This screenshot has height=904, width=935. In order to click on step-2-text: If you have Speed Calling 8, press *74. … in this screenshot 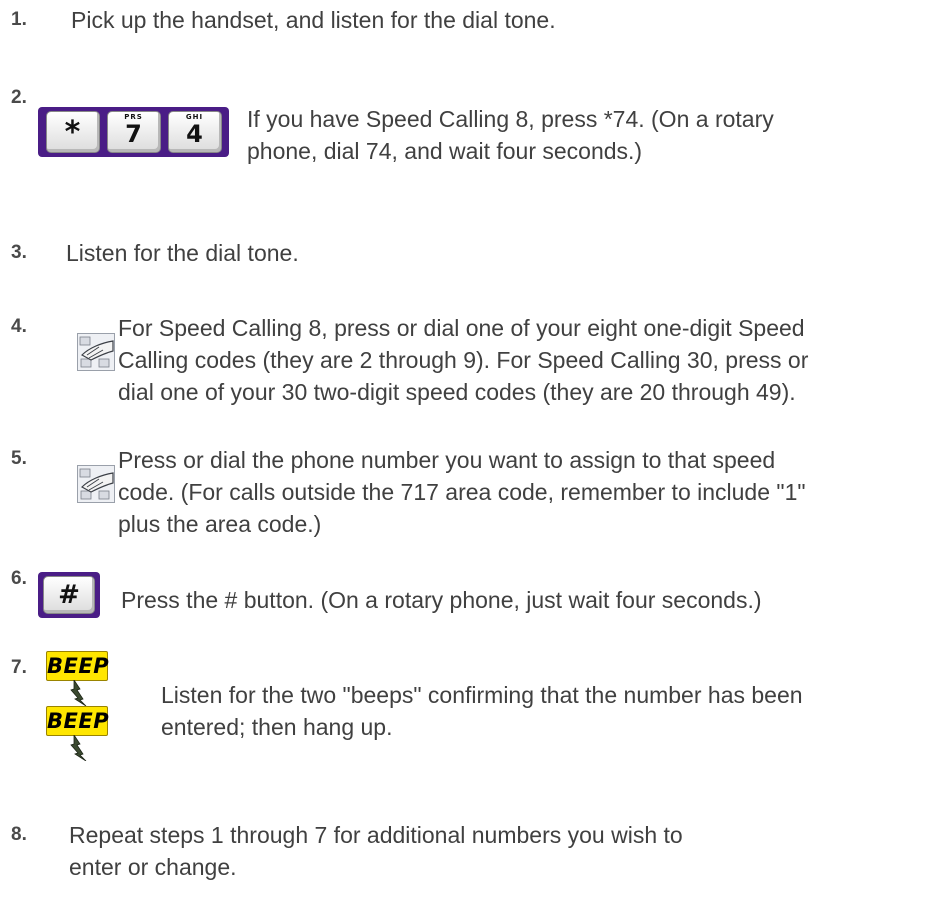, I will do `click(510, 135)`.